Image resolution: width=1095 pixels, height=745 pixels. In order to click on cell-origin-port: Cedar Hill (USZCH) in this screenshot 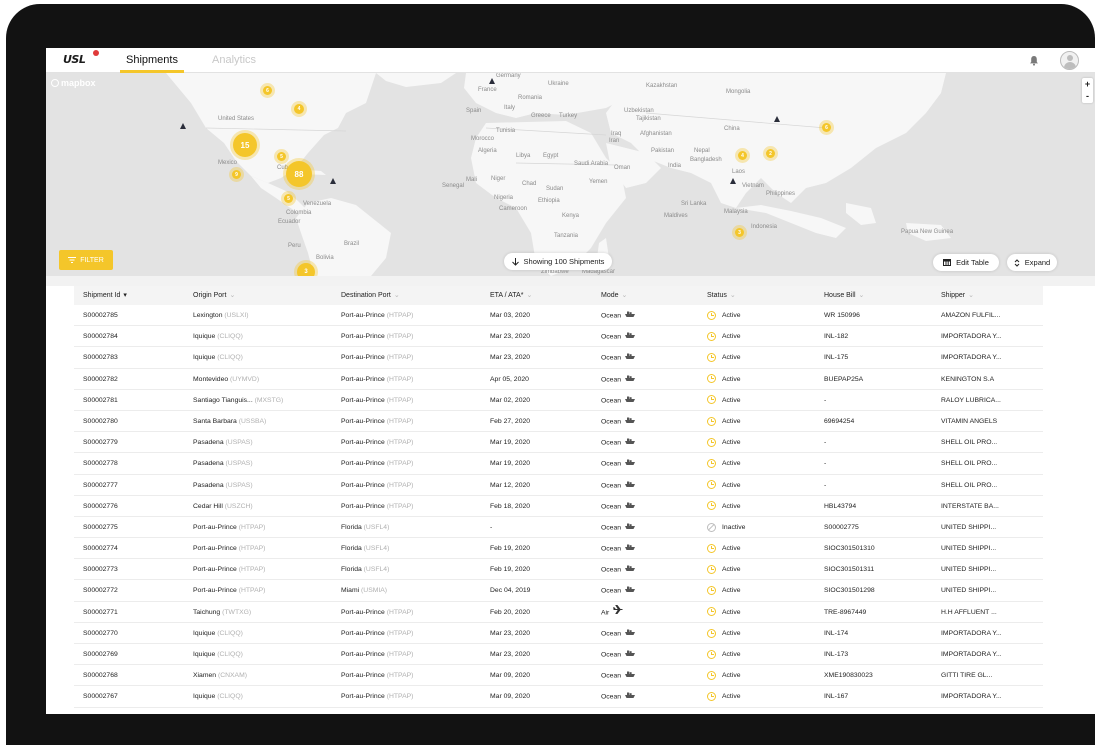, I will do `click(223, 506)`.